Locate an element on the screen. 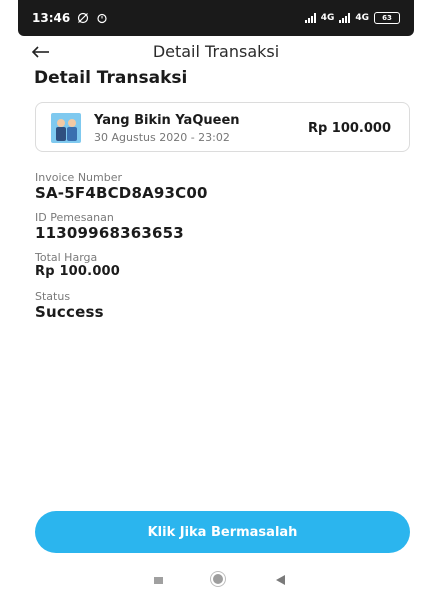 The width and height of the screenshot is (432, 594). invoice-number-label: Invoice Number is located at coordinates (79, 177).